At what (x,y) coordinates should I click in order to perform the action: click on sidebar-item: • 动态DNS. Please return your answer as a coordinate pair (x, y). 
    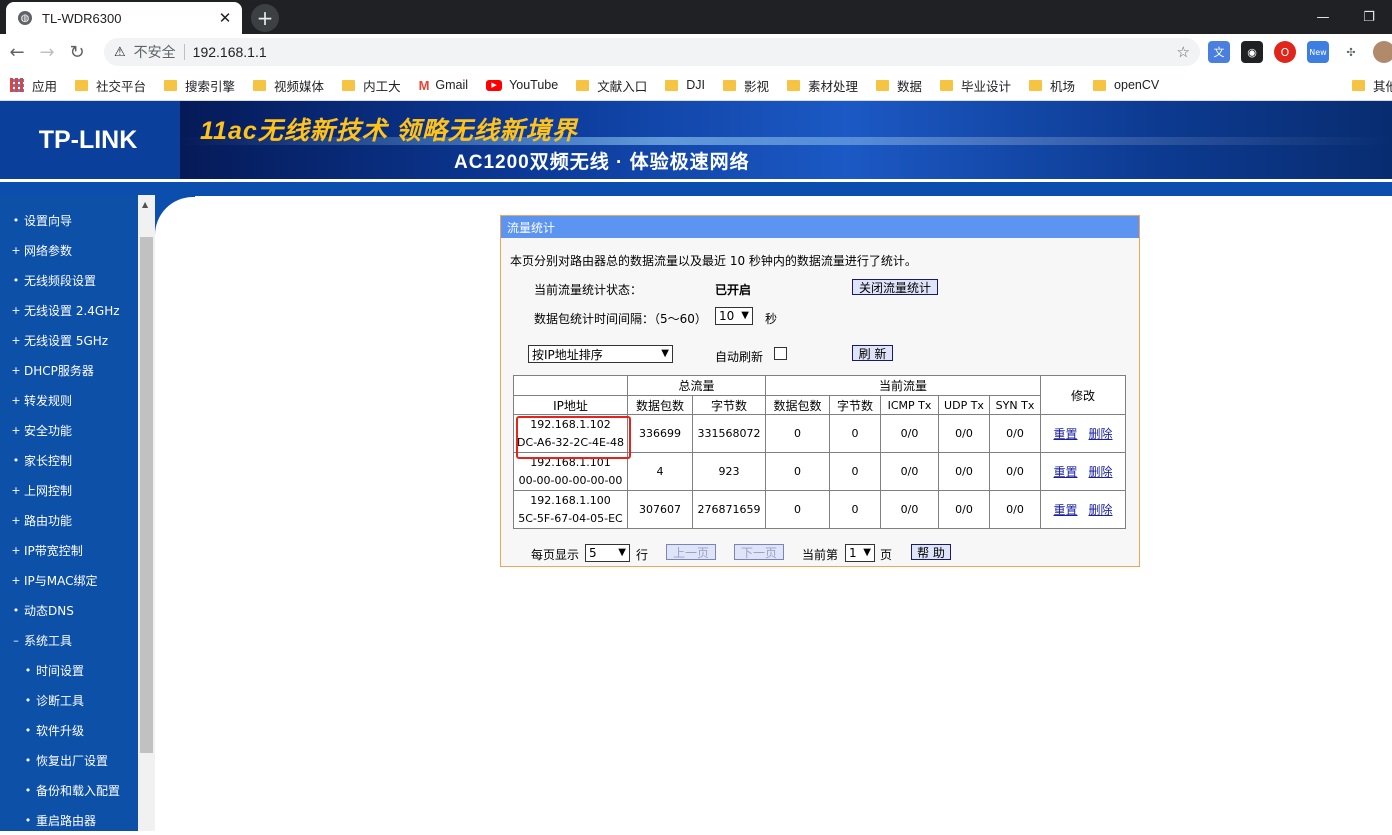
    Looking at the image, I should click on (69, 610).